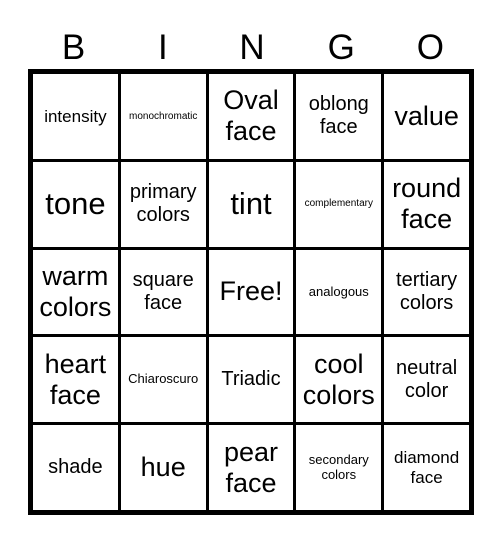 This screenshot has height=544, width=502. Describe the element at coordinates (163, 380) in the screenshot. I see `bingo-cell: Chiaroscuro` at that location.